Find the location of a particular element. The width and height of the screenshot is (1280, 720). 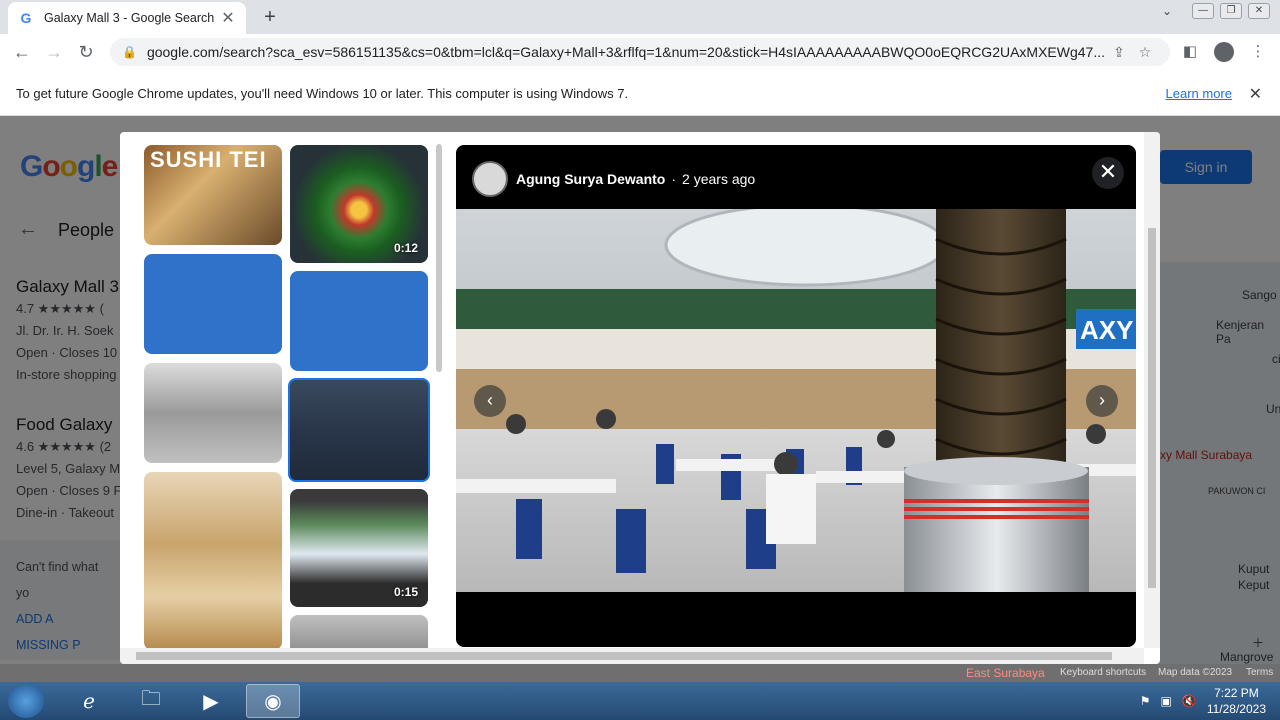

start-button is located at coordinates (26, 701).